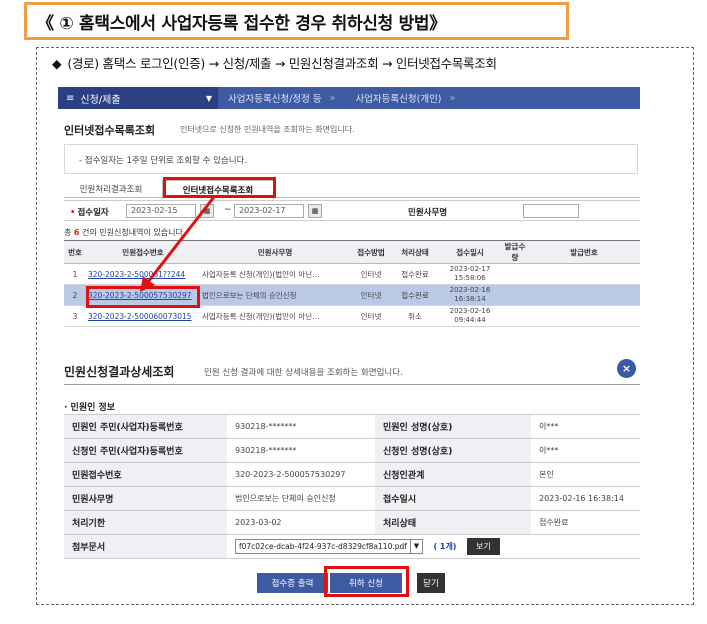  I want to click on view-button: 보기, so click(483, 546).